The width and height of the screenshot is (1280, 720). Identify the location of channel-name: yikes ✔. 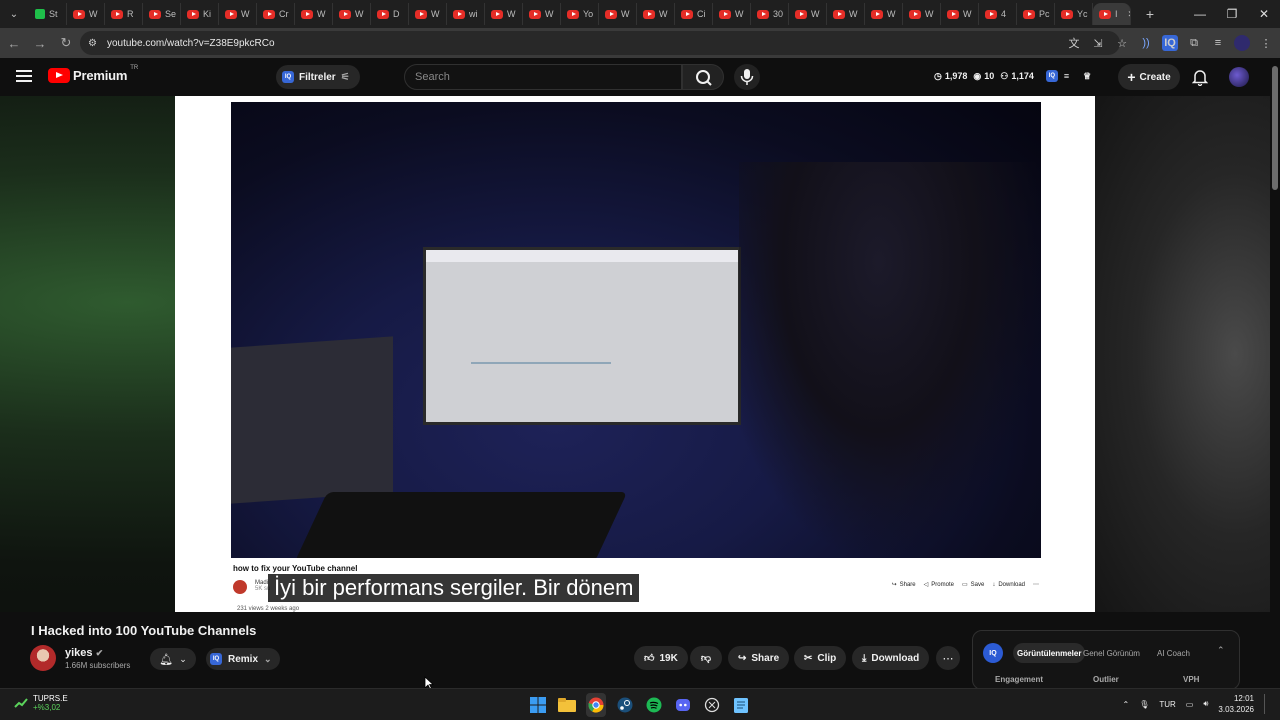
(84, 653).